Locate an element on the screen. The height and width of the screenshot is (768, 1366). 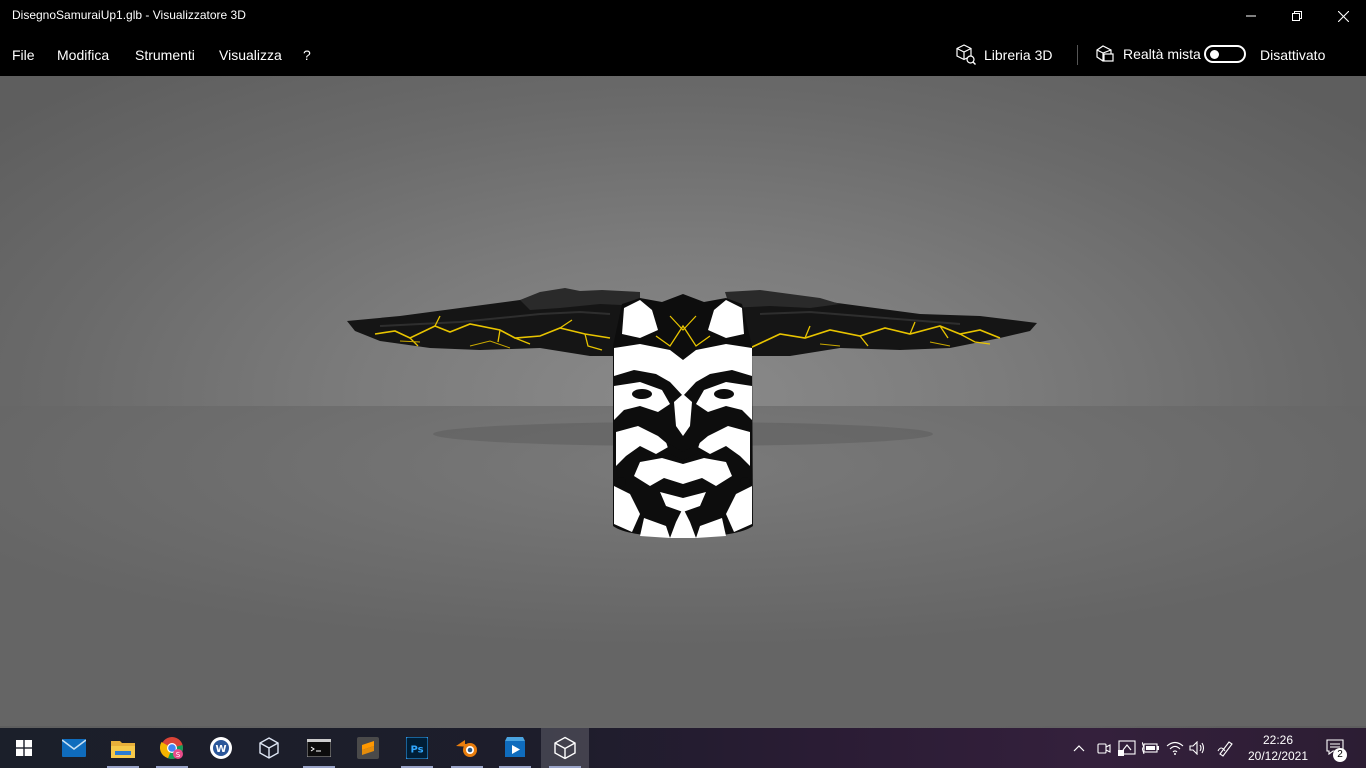
taskbar-terminal is located at coordinates (319, 748).